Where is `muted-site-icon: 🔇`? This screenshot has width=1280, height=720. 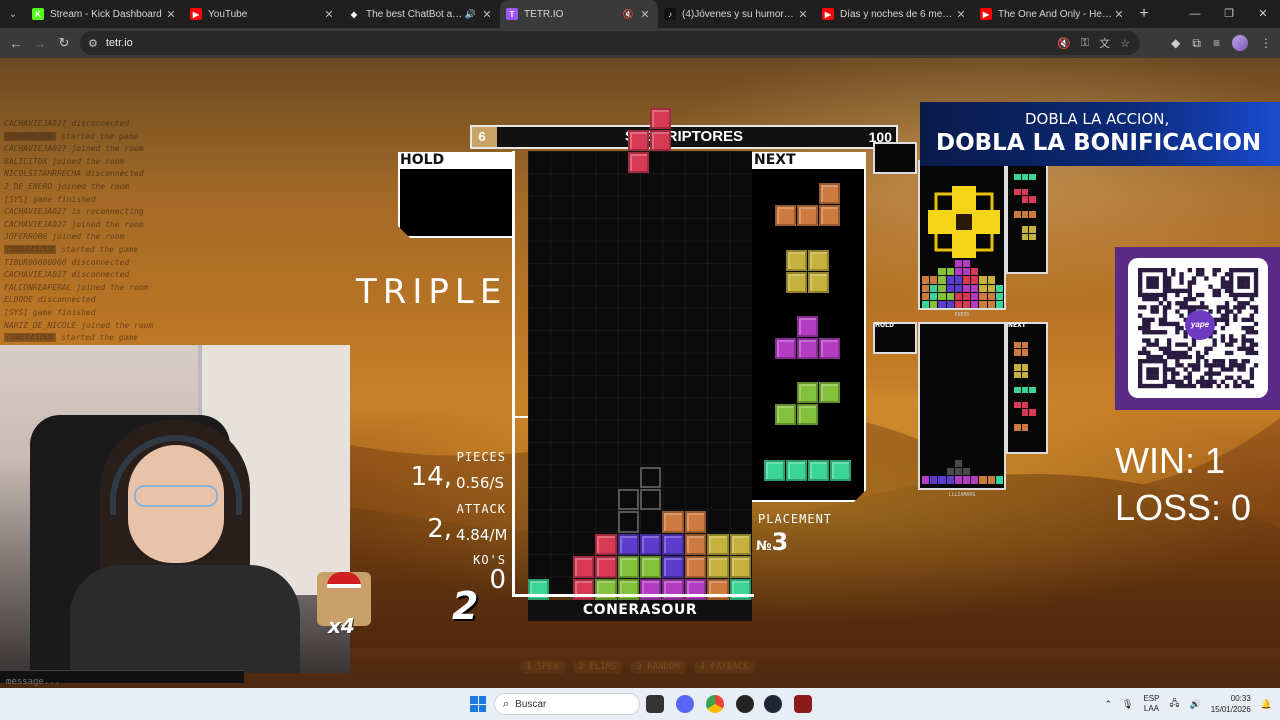 muted-site-icon: 🔇 is located at coordinates (1064, 43).